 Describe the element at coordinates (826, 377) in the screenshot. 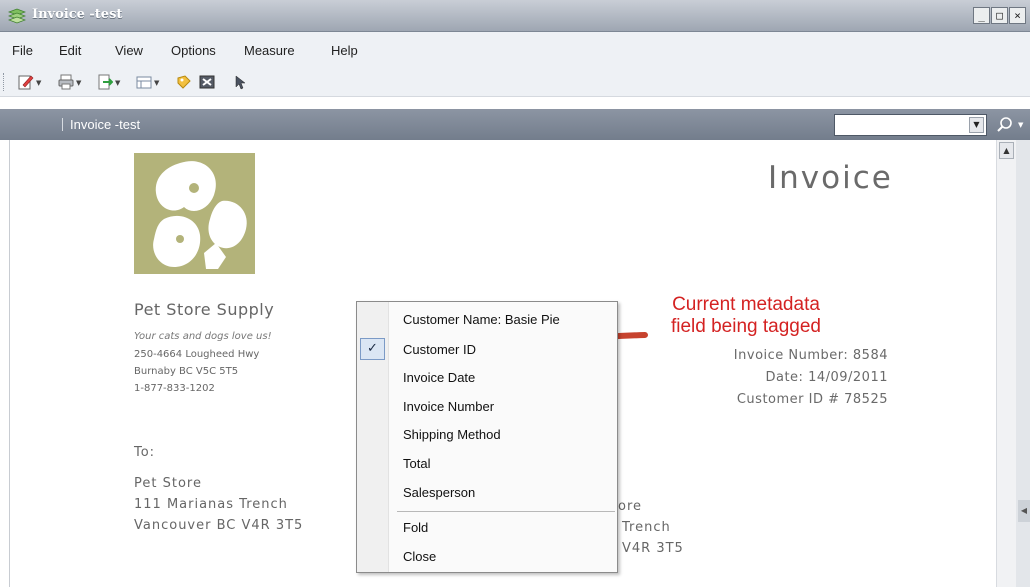

I see `invoice-date: Date: 14/09/2011` at that location.